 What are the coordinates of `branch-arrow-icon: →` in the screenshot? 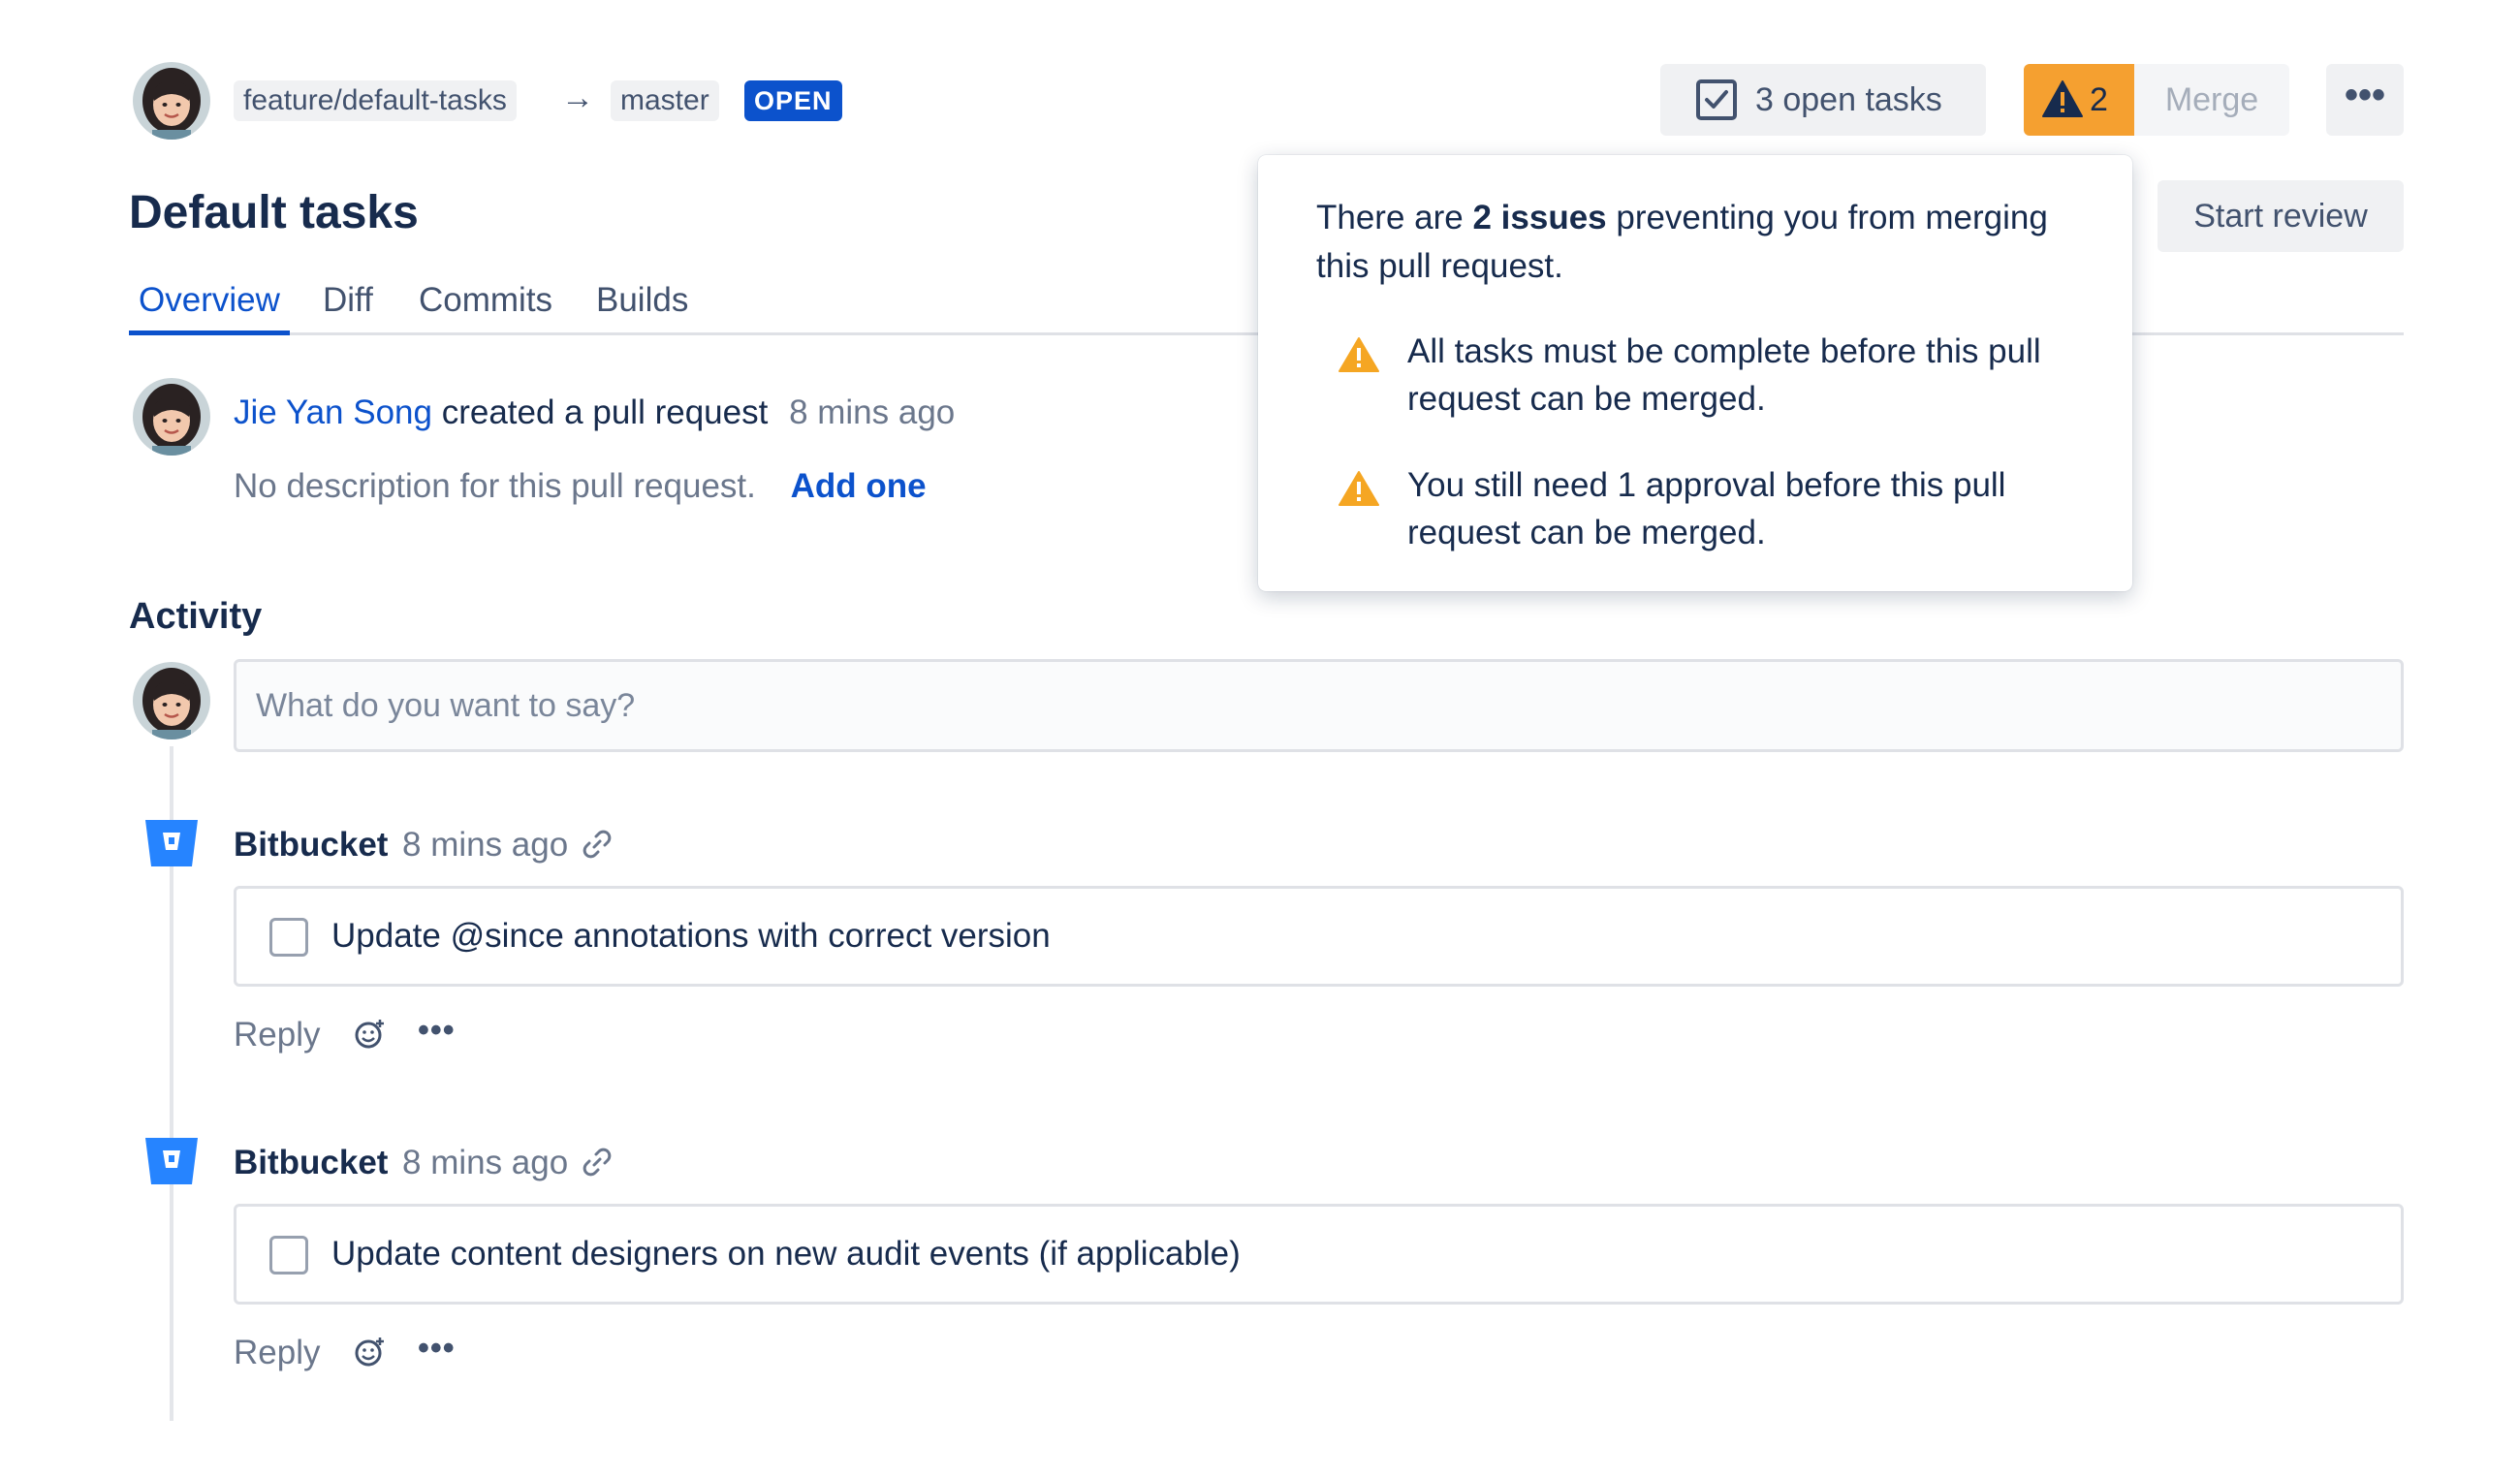 It's located at (577, 97).